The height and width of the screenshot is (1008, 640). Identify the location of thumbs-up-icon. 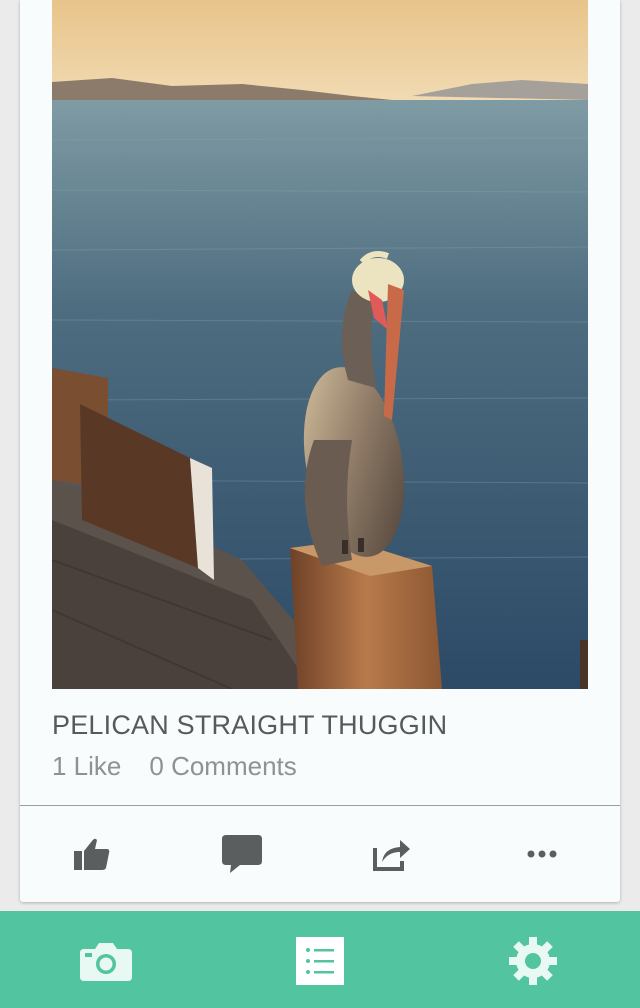
(92, 854).